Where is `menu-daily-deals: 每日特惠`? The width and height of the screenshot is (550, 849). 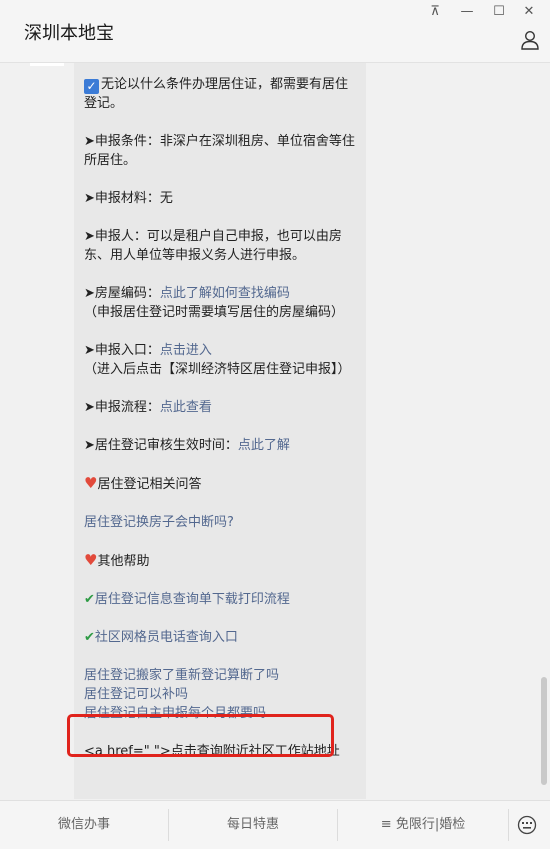
menu-daily-deals: 每日特惠 is located at coordinates (253, 825).